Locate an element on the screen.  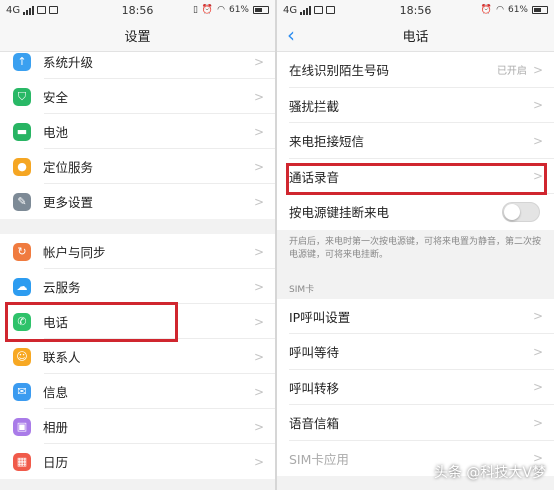
phone-item-ip-call: IP呼叫设置 > is located at coordinates (415, 316).